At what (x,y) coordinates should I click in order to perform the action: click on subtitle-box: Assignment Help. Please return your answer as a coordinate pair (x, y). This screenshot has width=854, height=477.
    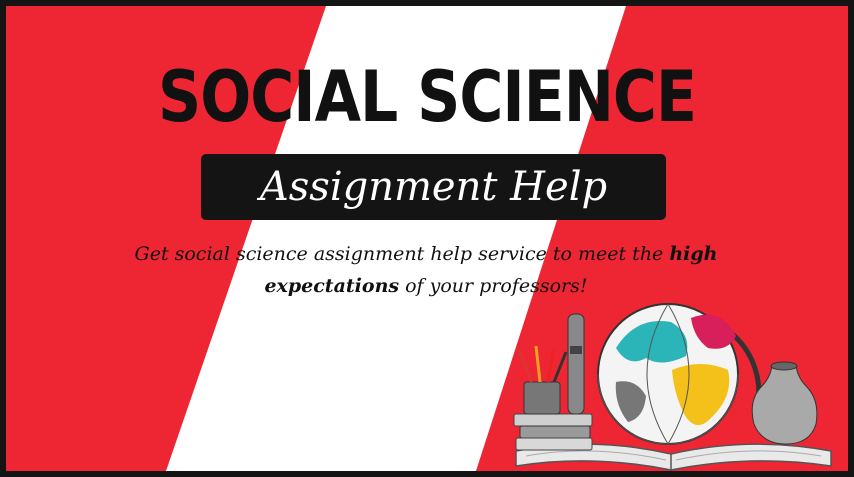
    Looking at the image, I should click on (433, 187).